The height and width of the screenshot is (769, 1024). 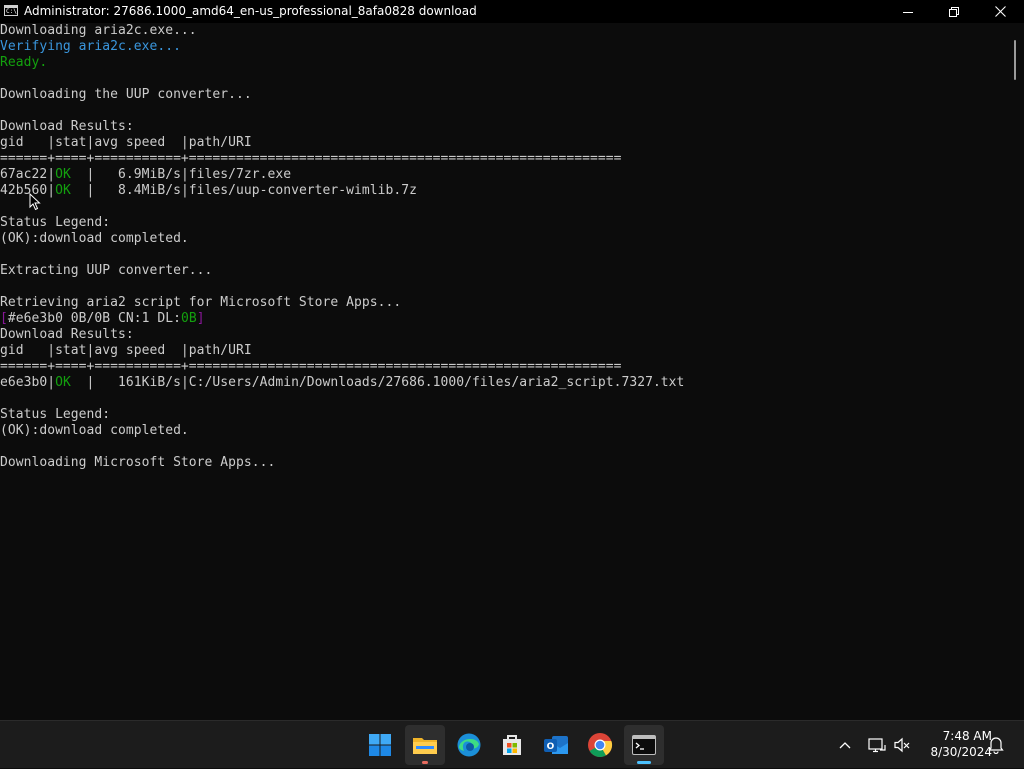 What do you see at coordinates (1015, 371) in the screenshot?
I see `vertical-scrollbar` at bounding box center [1015, 371].